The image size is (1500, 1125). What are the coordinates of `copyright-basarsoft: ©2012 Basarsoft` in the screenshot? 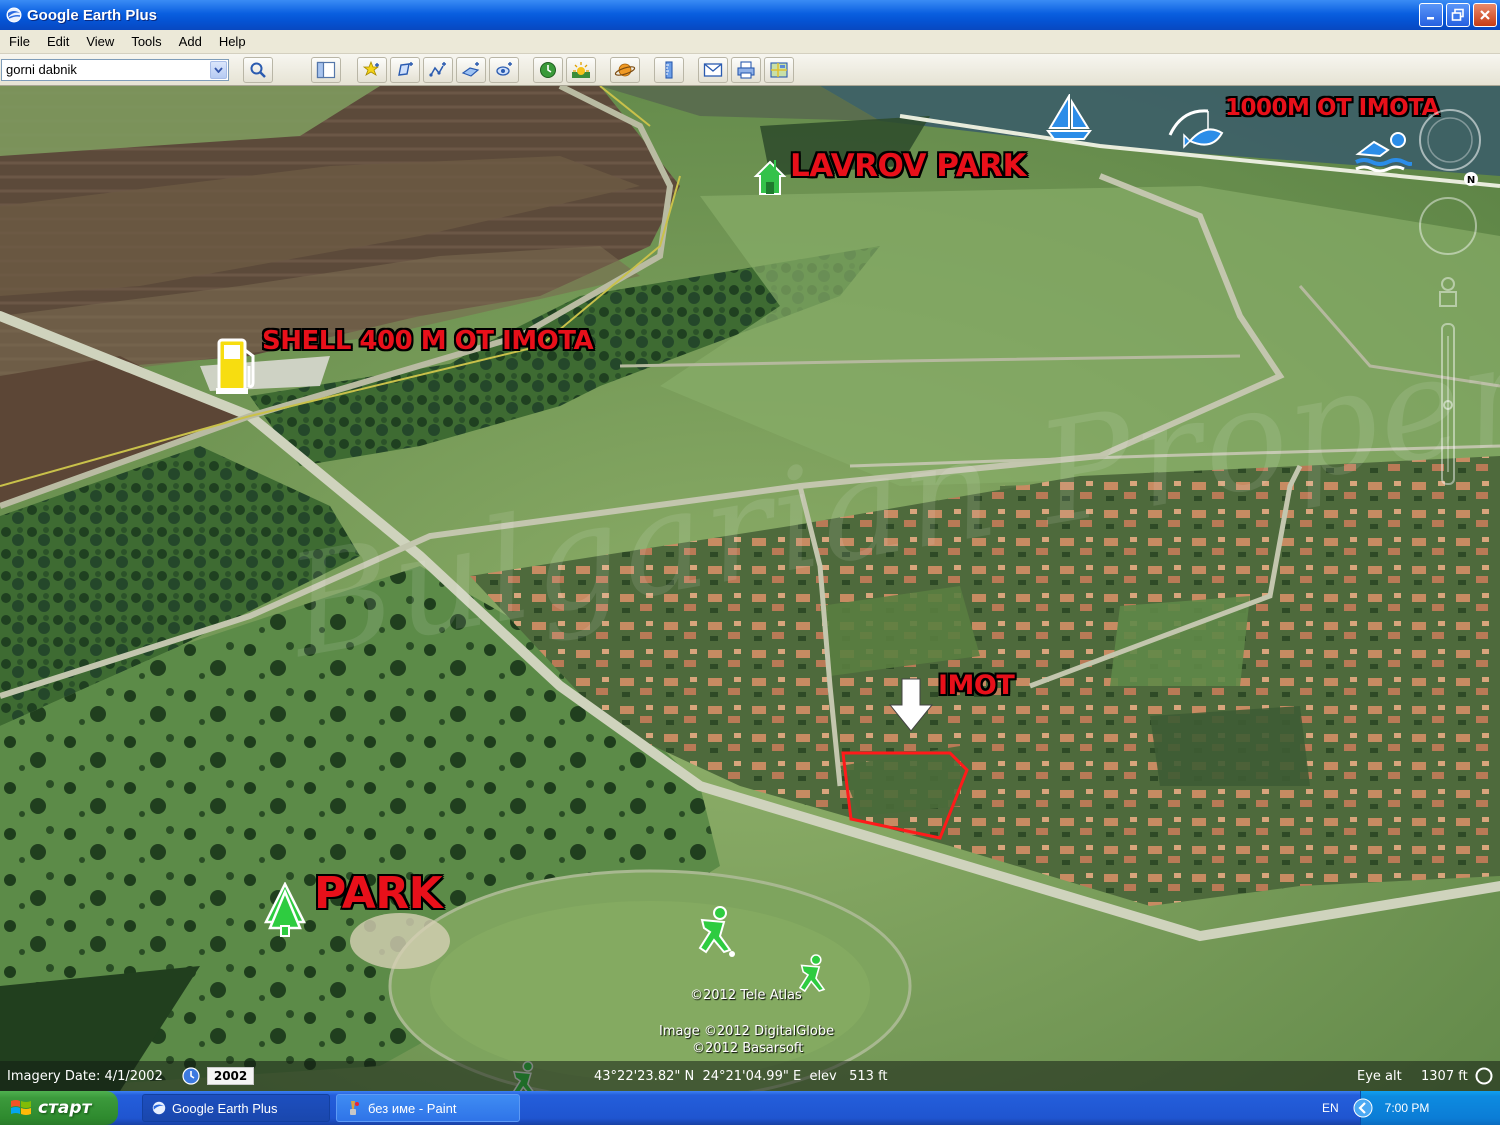 It's located at (748, 1048).